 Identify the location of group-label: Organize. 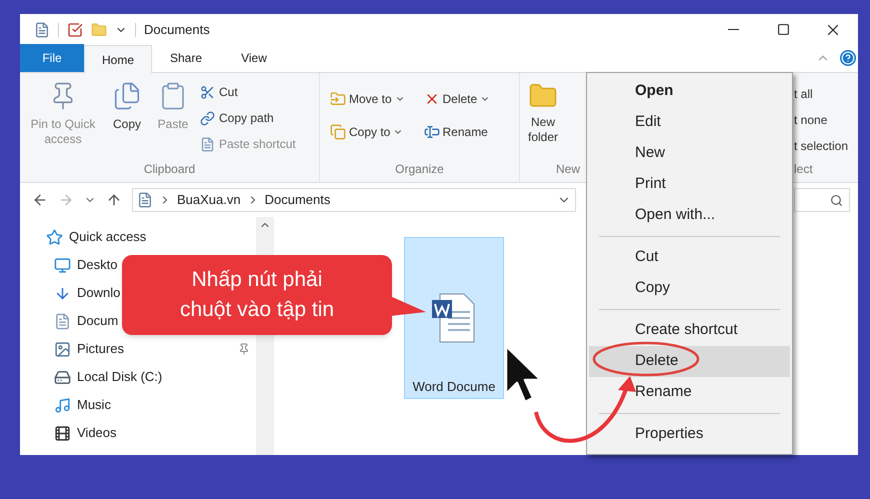
(419, 169).